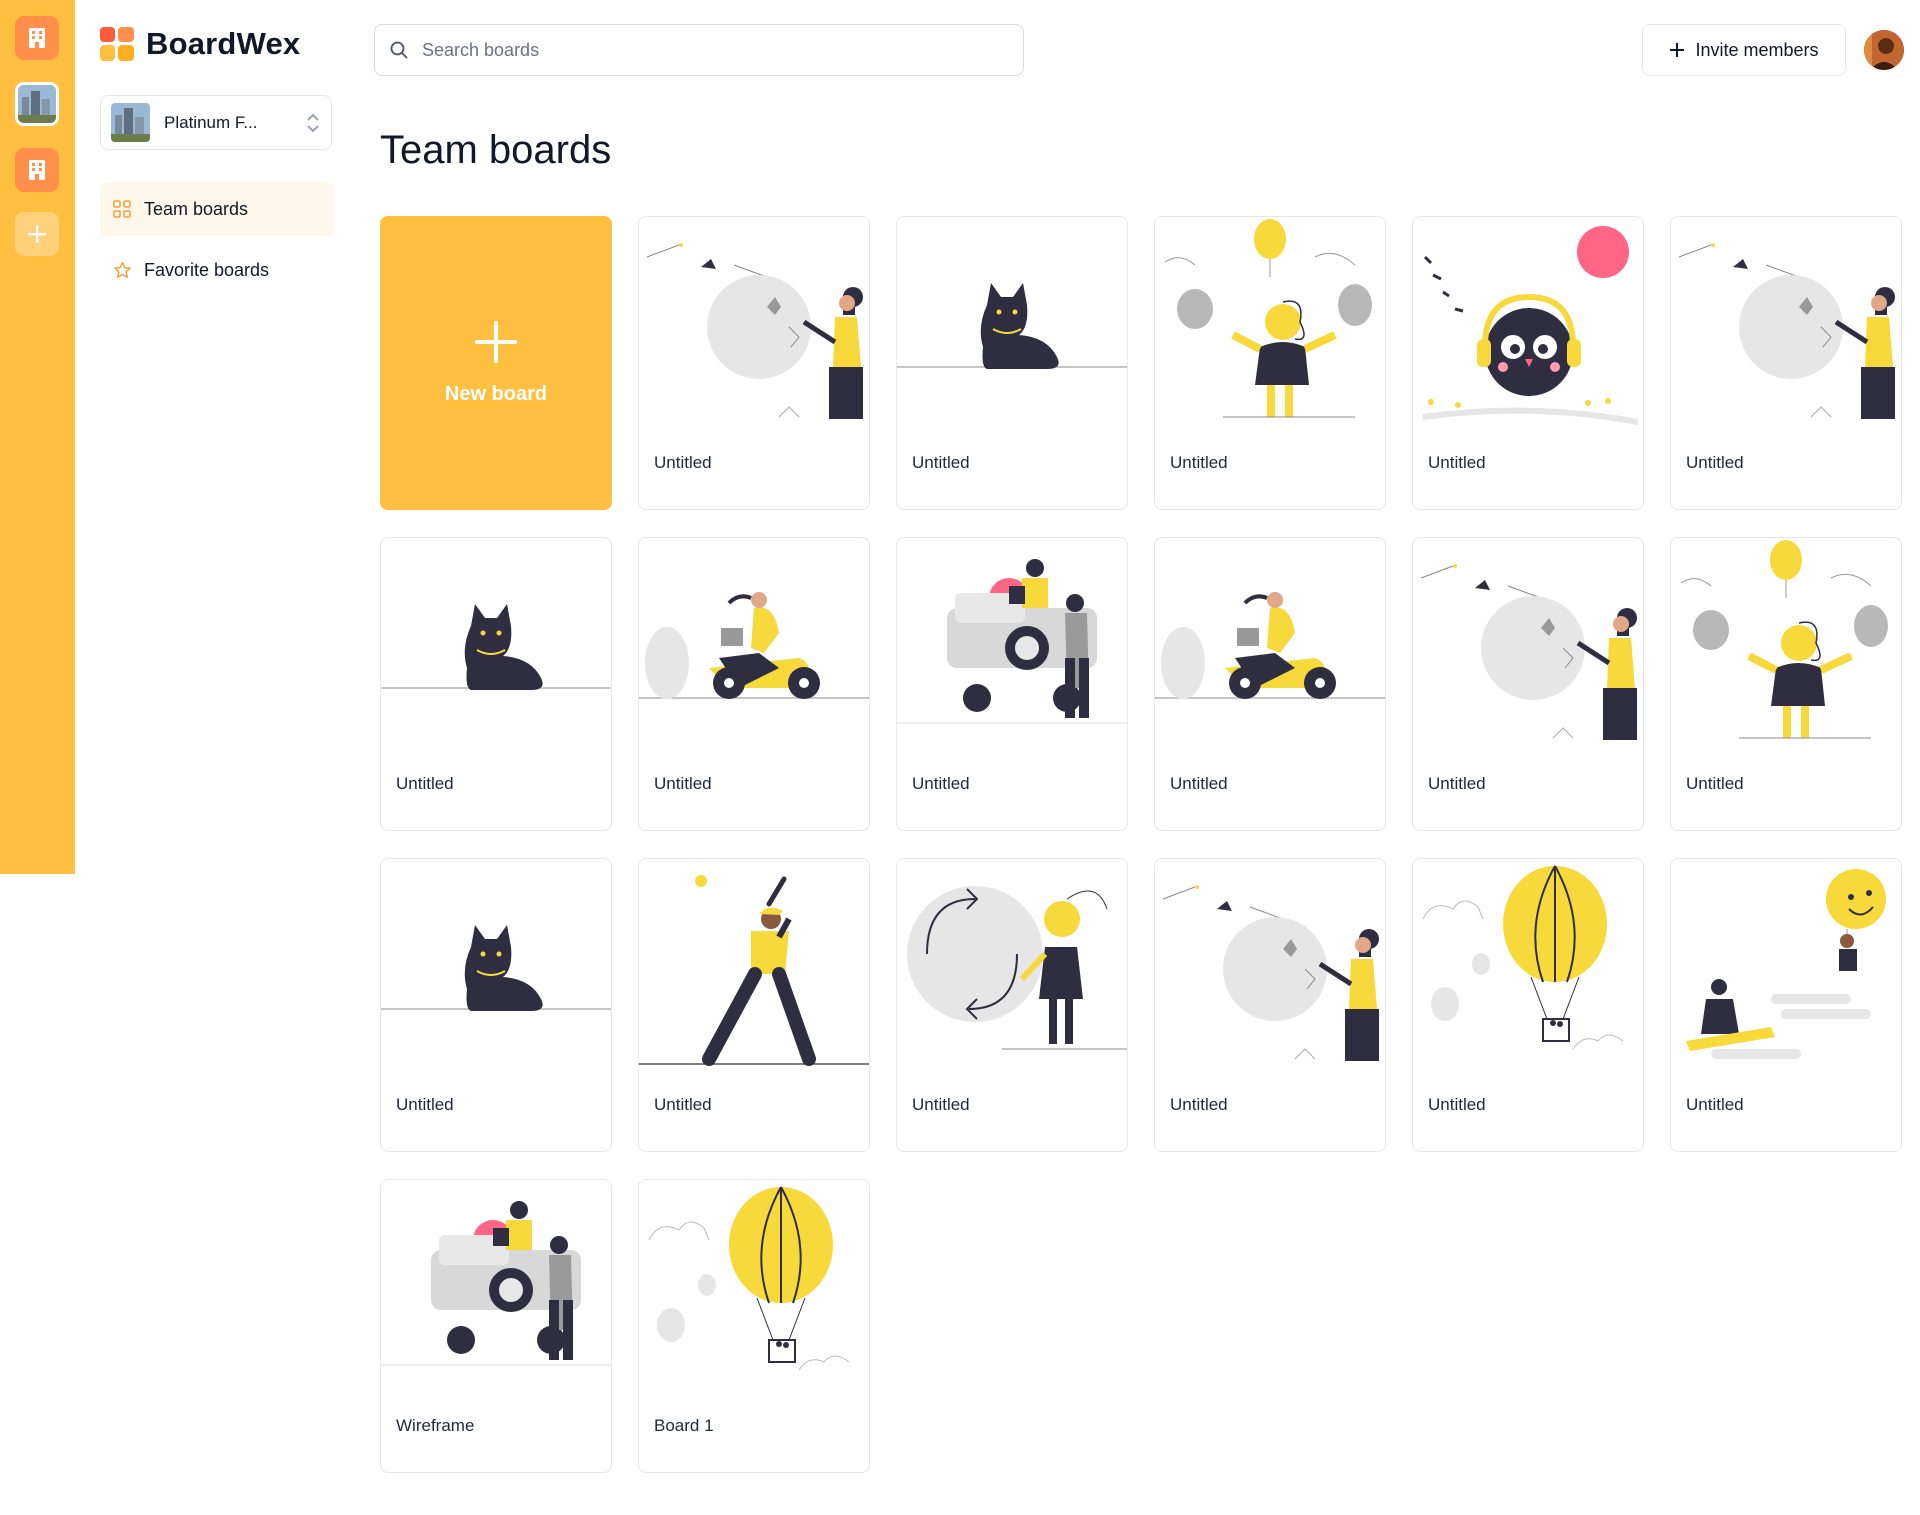 The height and width of the screenshot is (1515, 1920). Describe the element at coordinates (1786, 964) in the screenshot. I see `board-thumbnail-smiley-balloon` at that location.